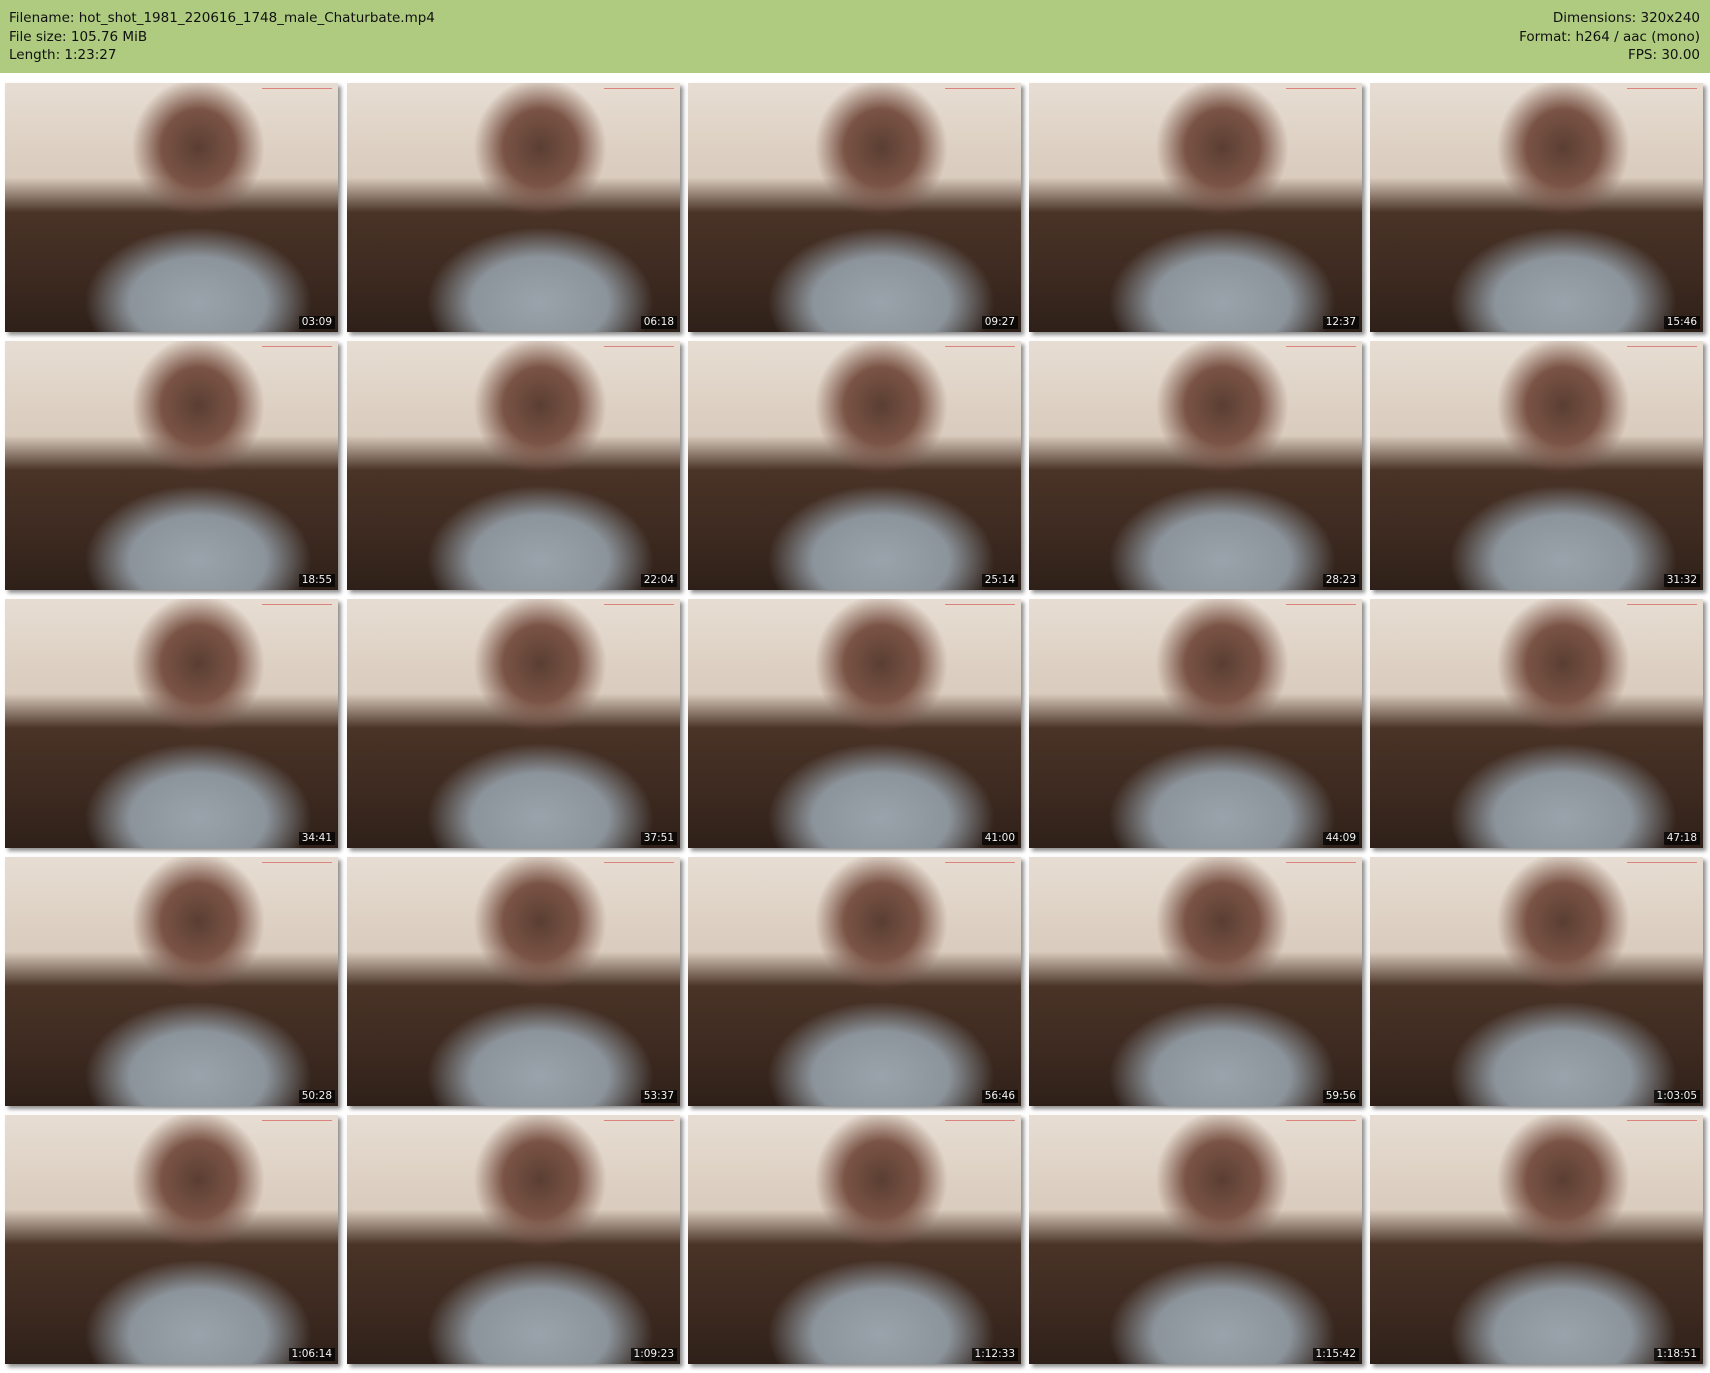 This screenshot has height=1373, width=1710. What do you see at coordinates (999, 838) in the screenshot?
I see `thumbnail-timestamp: 41:00` at bounding box center [999, 838].